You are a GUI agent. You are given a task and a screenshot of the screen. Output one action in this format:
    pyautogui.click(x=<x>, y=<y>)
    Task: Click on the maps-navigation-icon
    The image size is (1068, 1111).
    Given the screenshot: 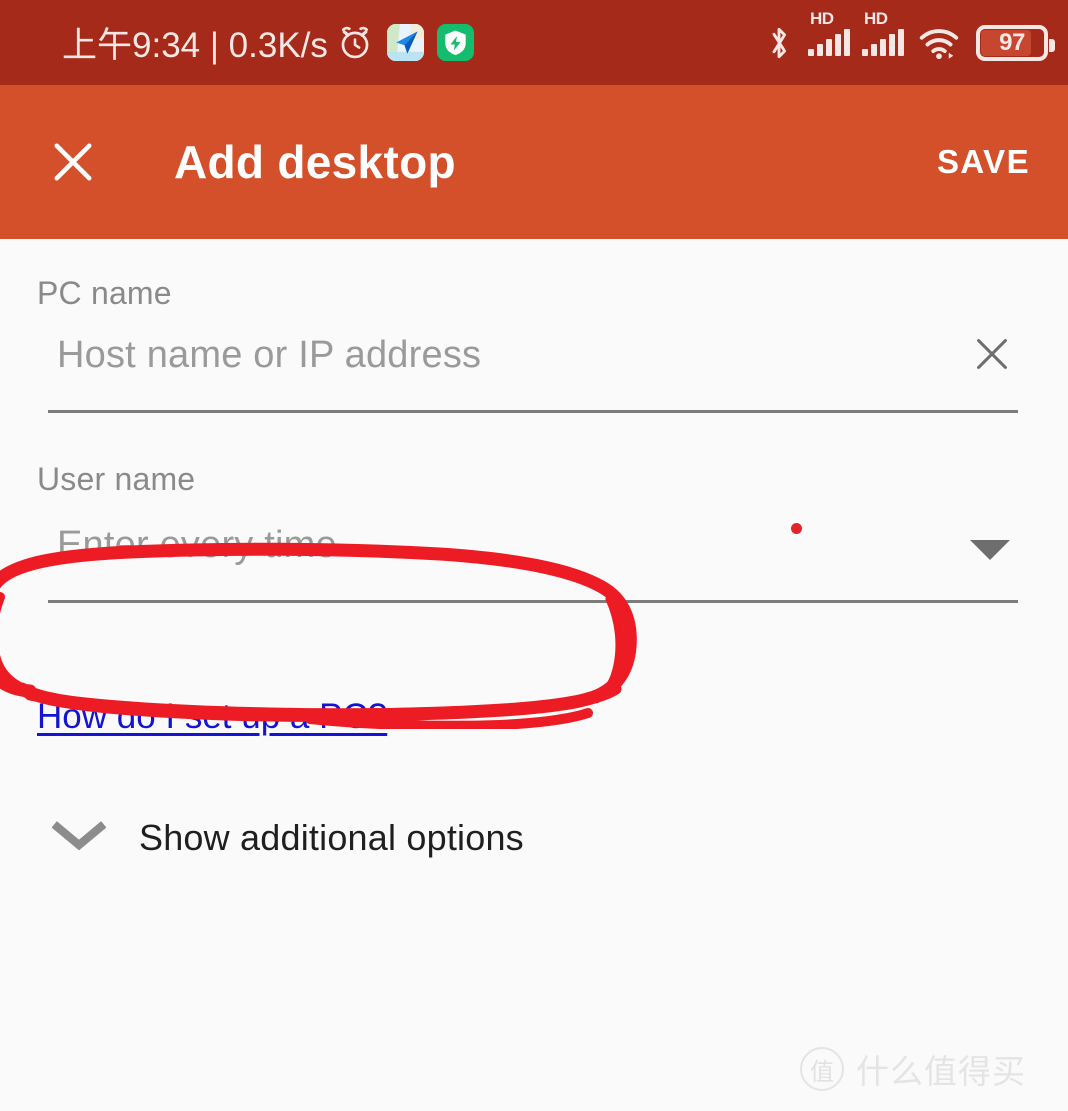 What is the action you would take?
    pyautogui.click(x=405, y=42)
    